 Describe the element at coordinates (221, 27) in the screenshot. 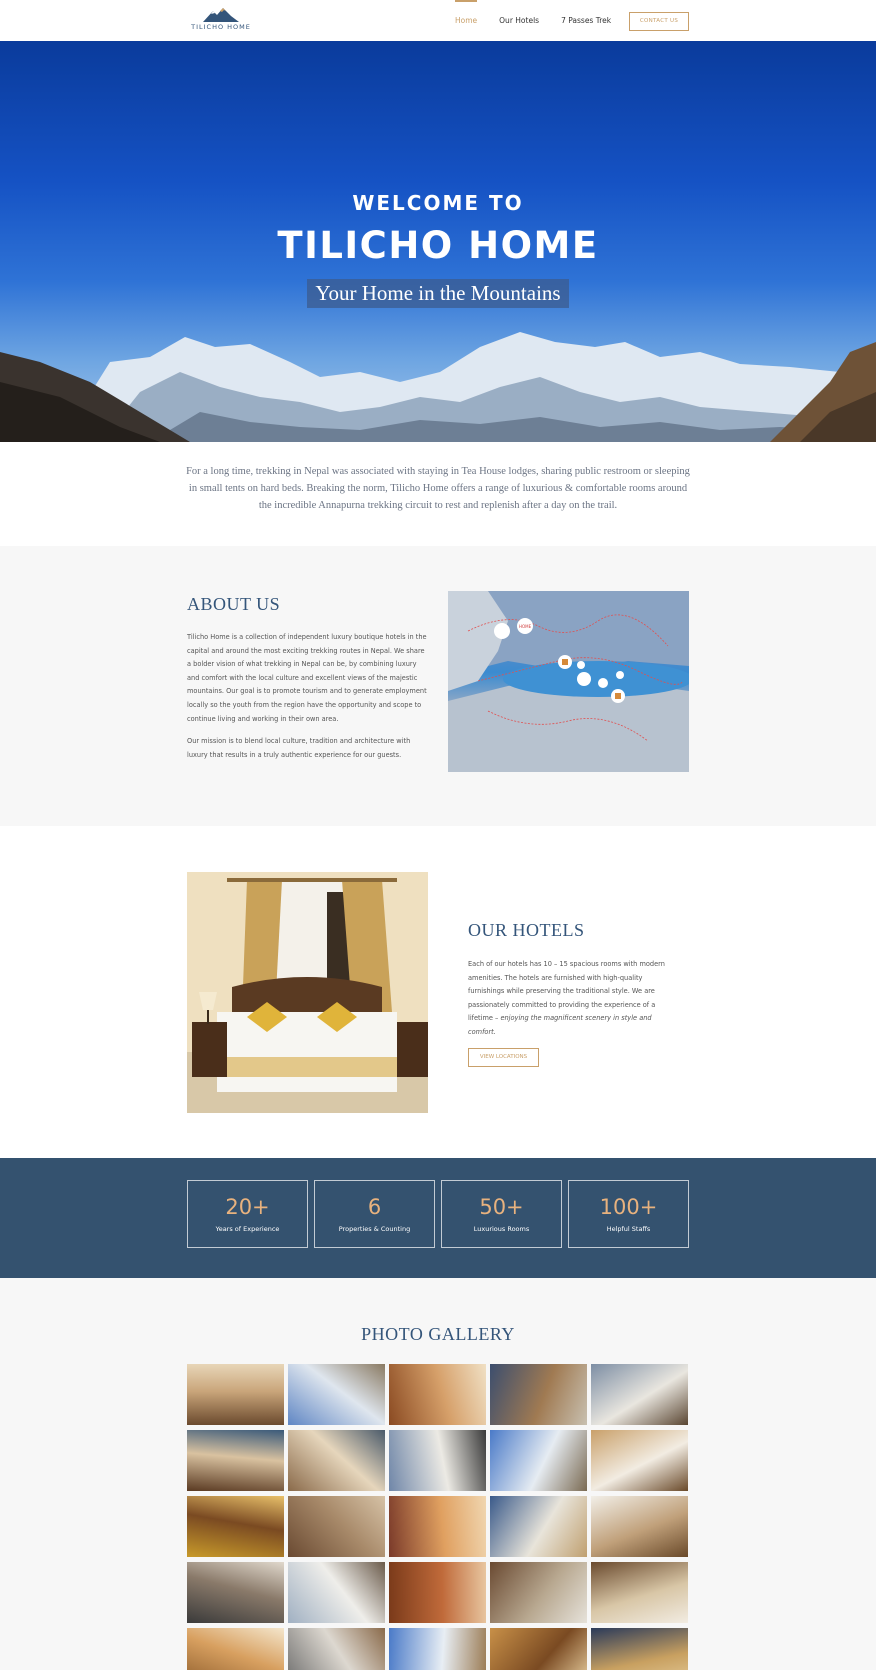

I see `logo-text: TILICHO HOME` at that location.